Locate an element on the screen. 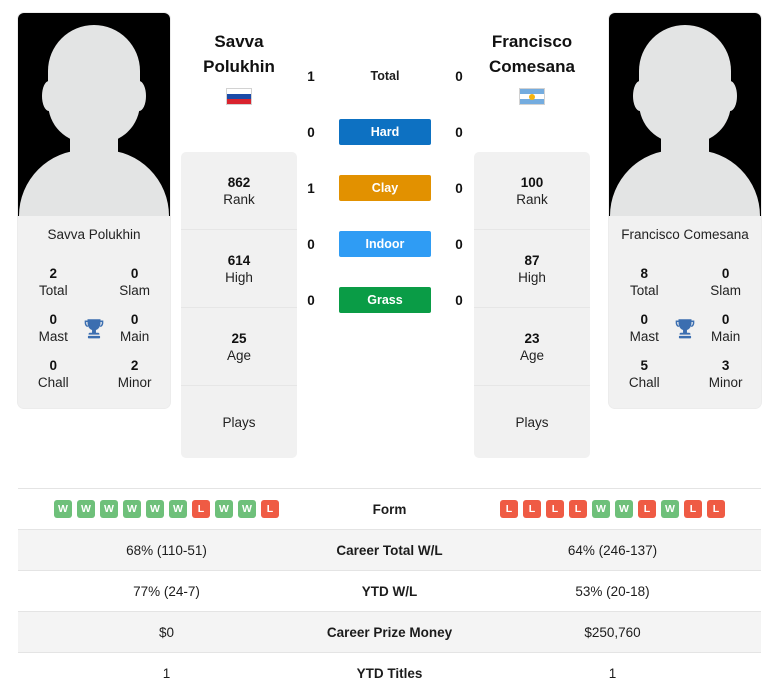 The image size is (779, 699). h2h-total-right-score: 0 is located at coordinates (459, 76).